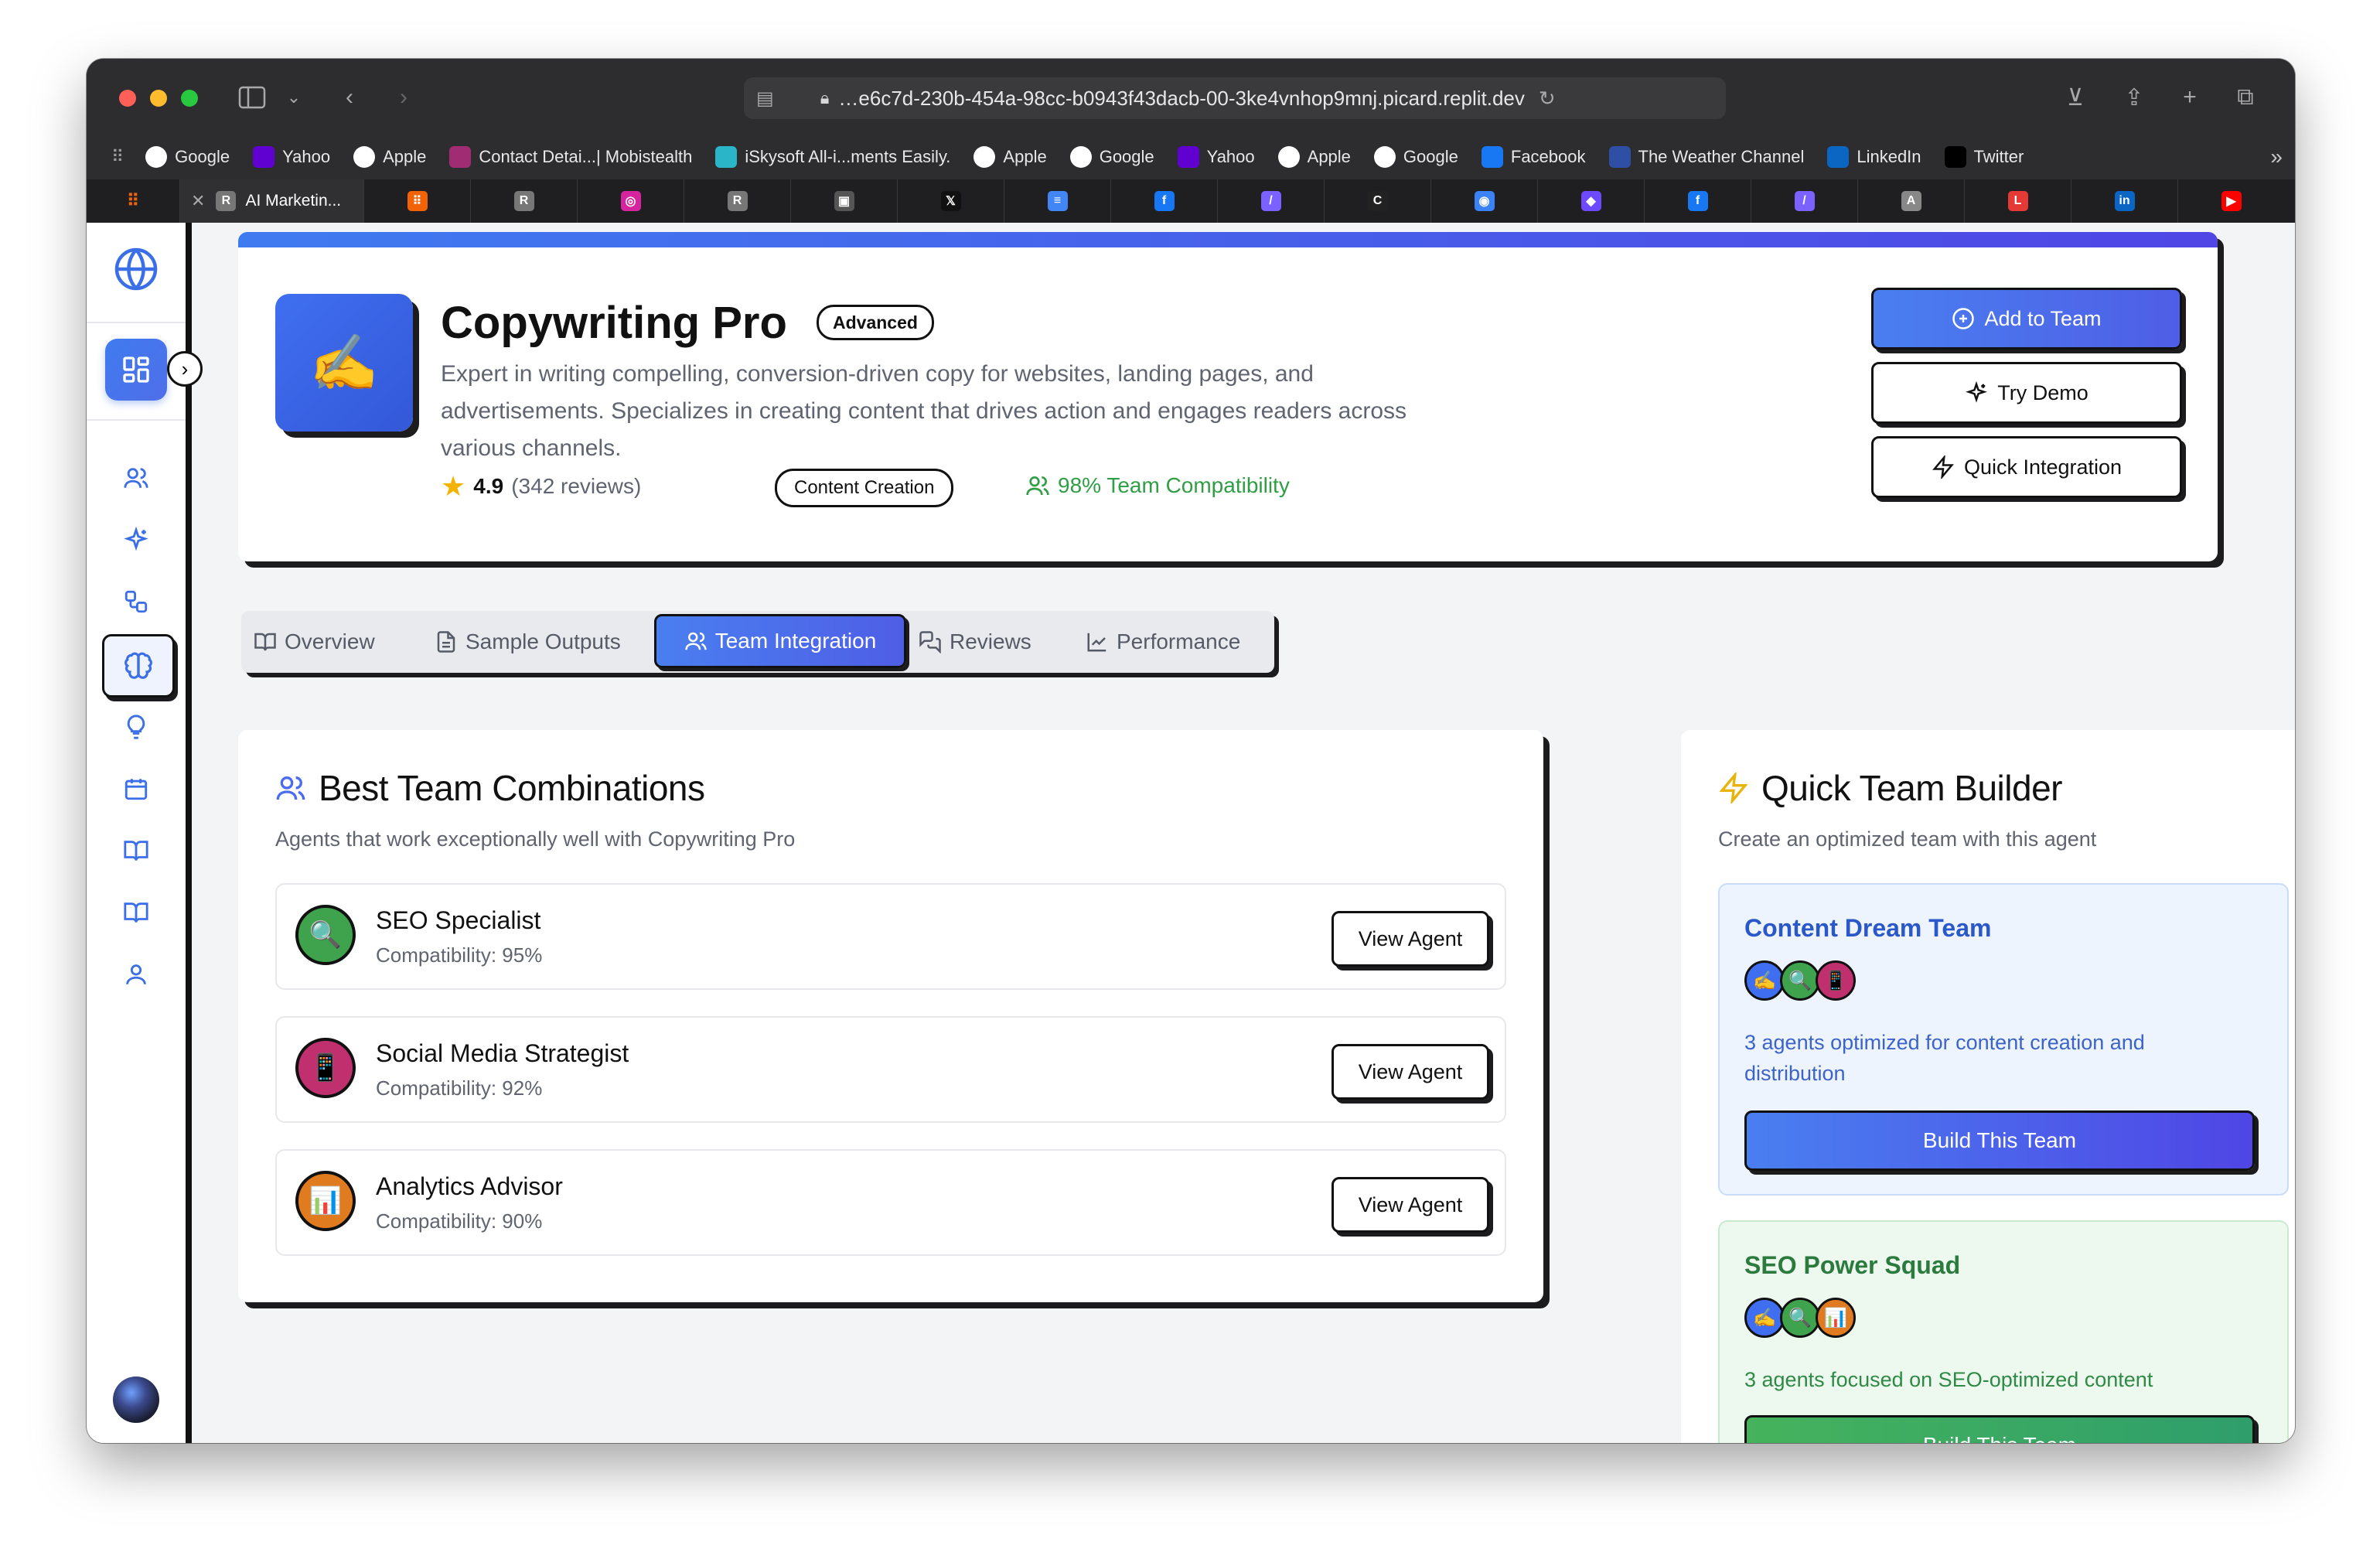 This screenshot has width=2380, height=1559. Describe the element at coordinates (2026, 467) in the screenshot. I see `quick-integration-button: Quick Integration` at that location.